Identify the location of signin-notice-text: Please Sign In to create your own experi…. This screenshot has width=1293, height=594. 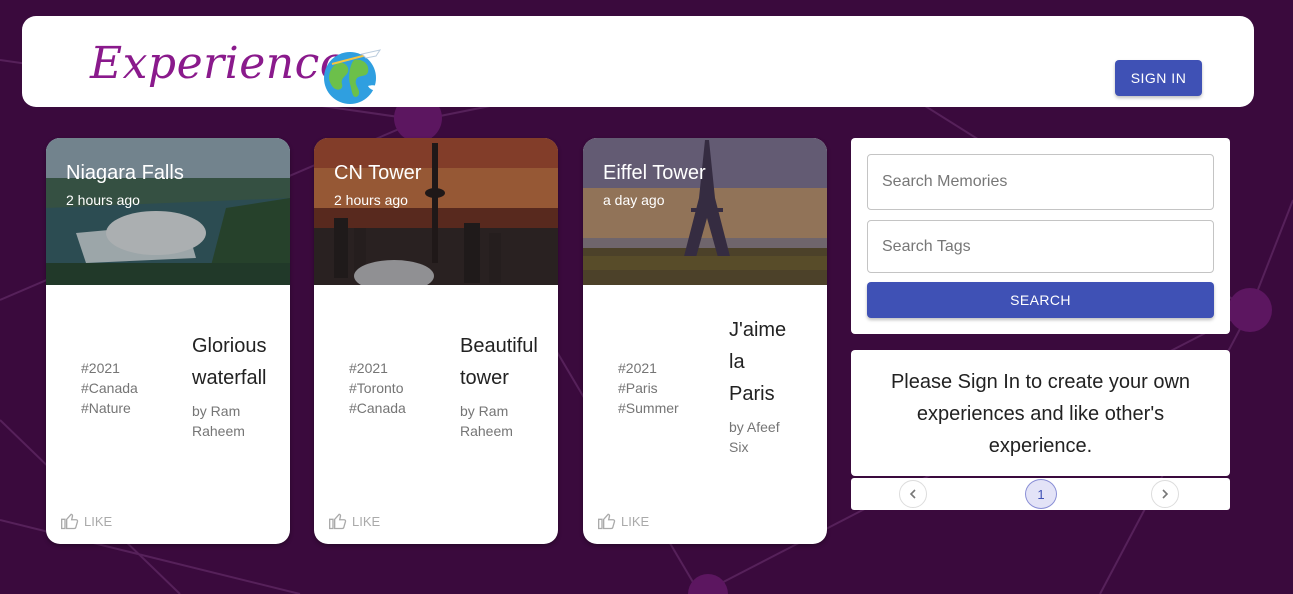
(1040, 414).